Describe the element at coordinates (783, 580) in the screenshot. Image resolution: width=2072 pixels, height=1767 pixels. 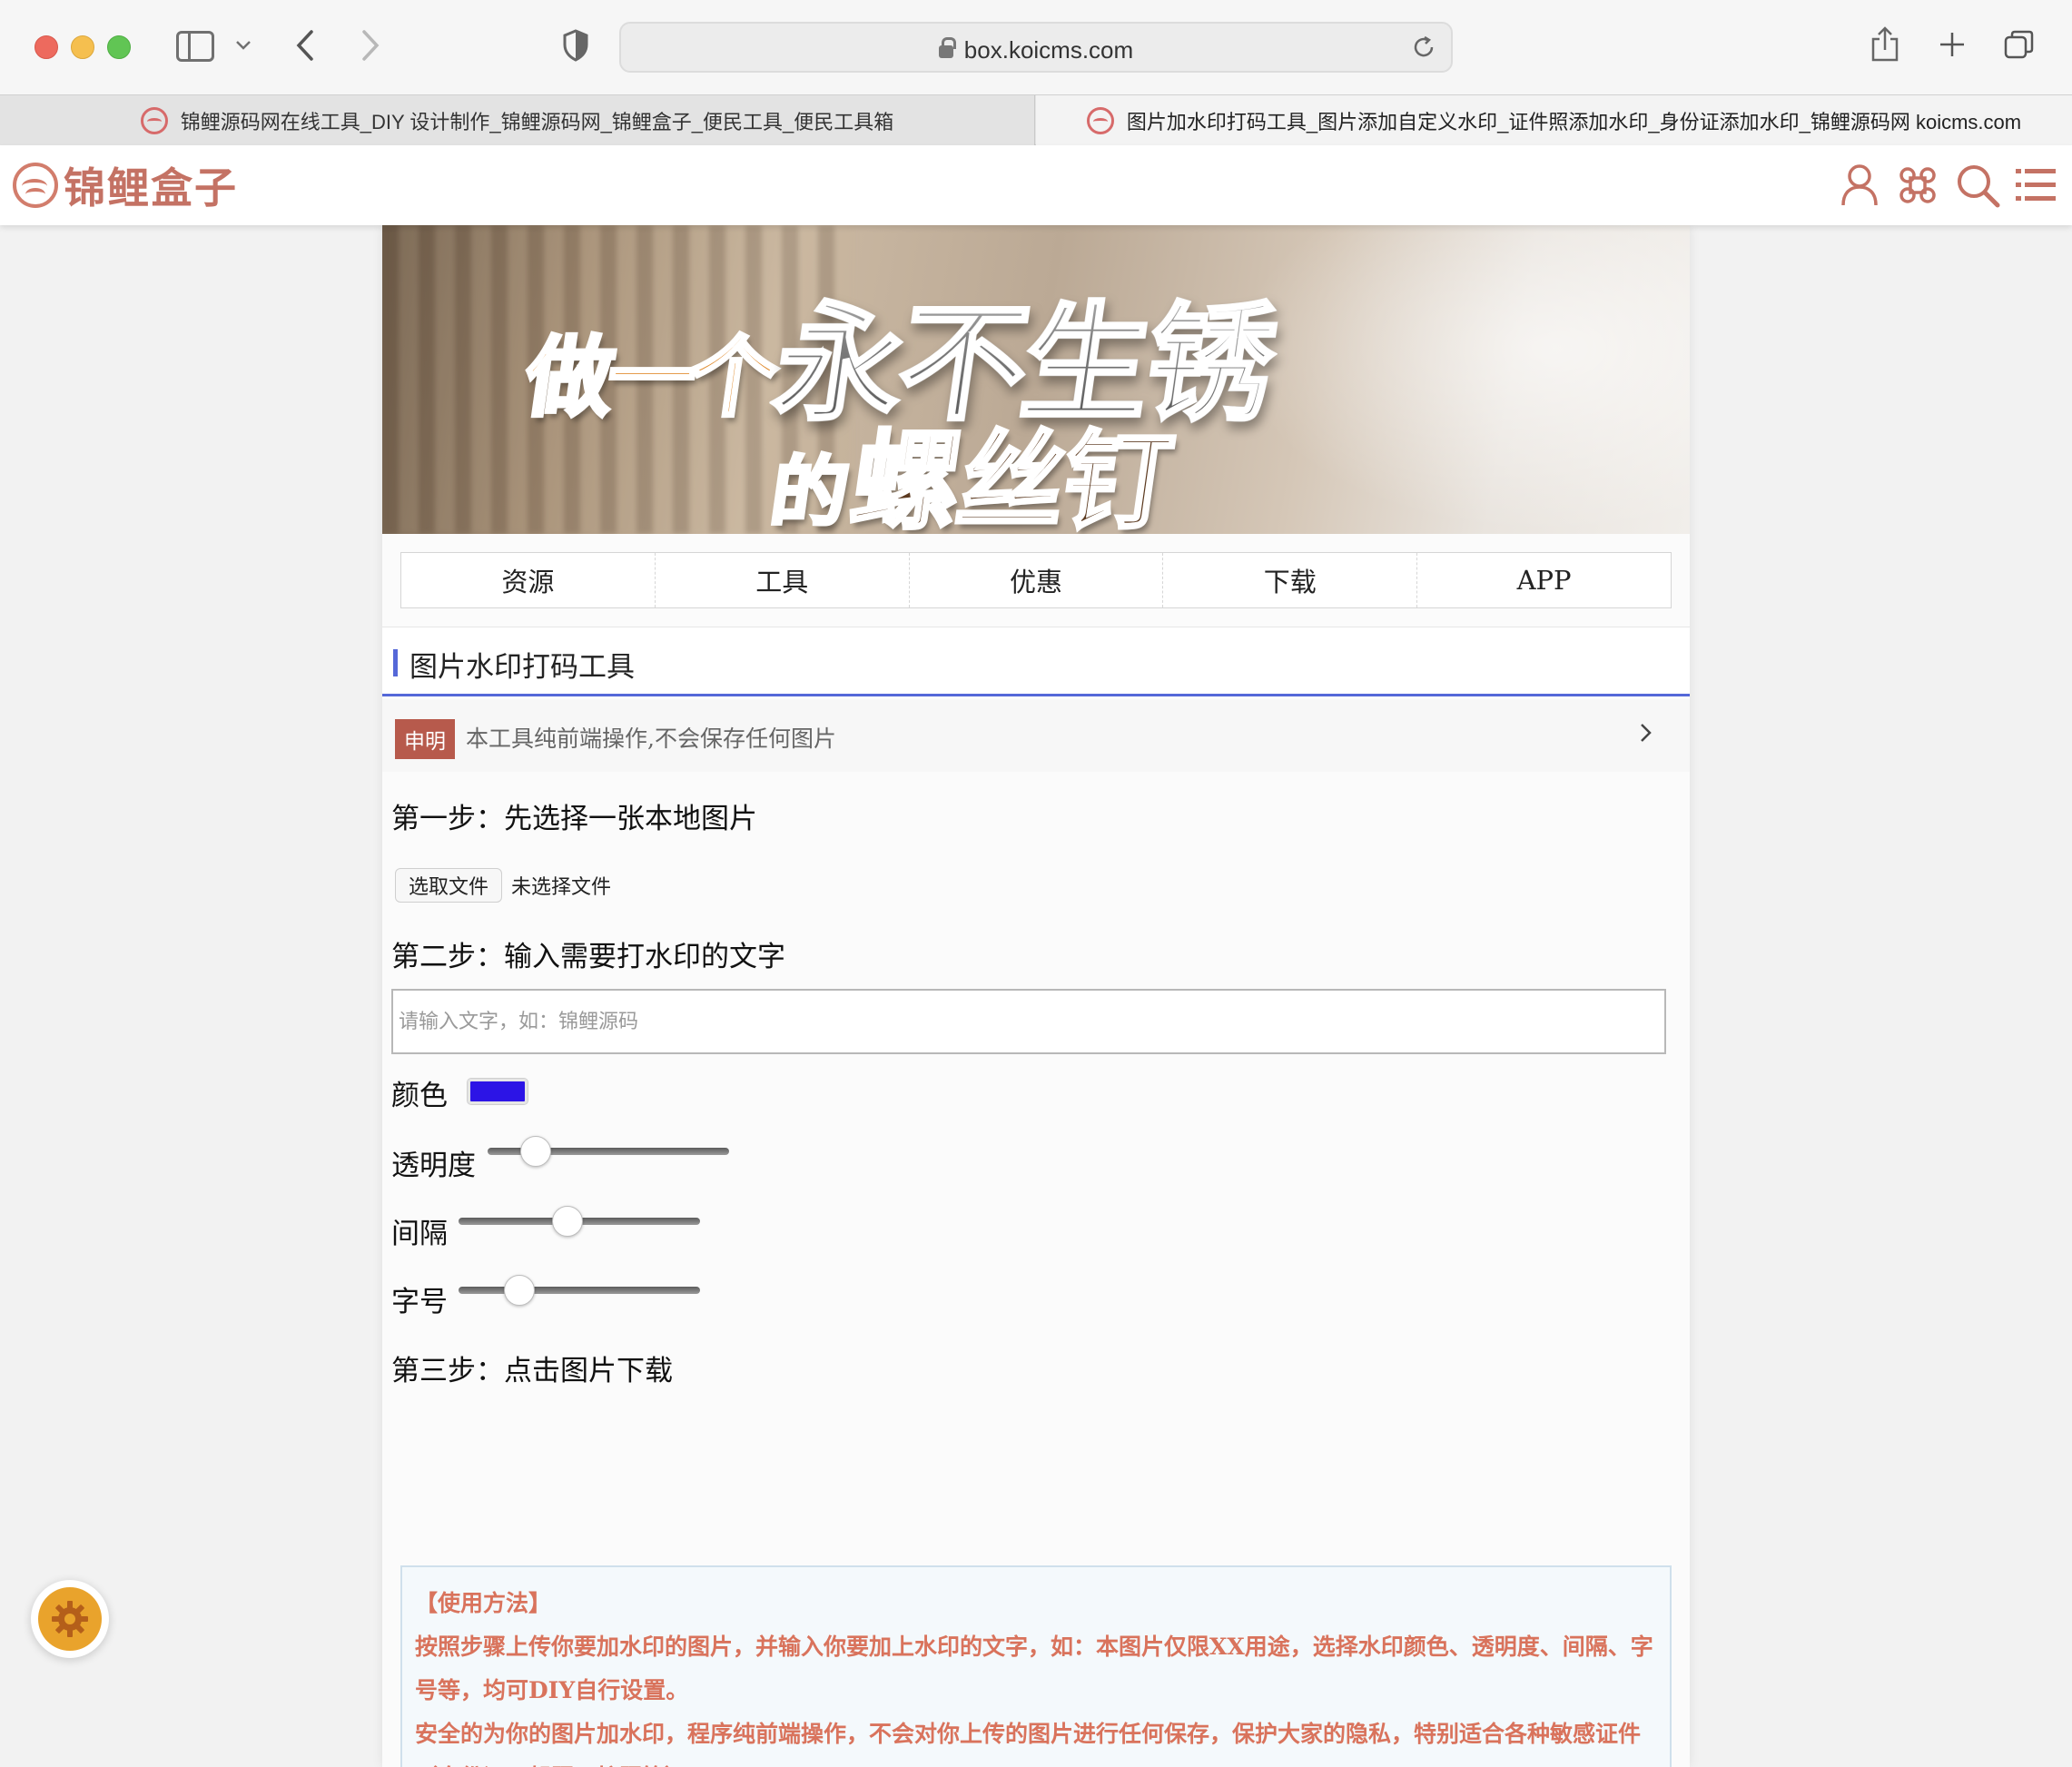
I see `nav-item-tools: 工具` at that location.